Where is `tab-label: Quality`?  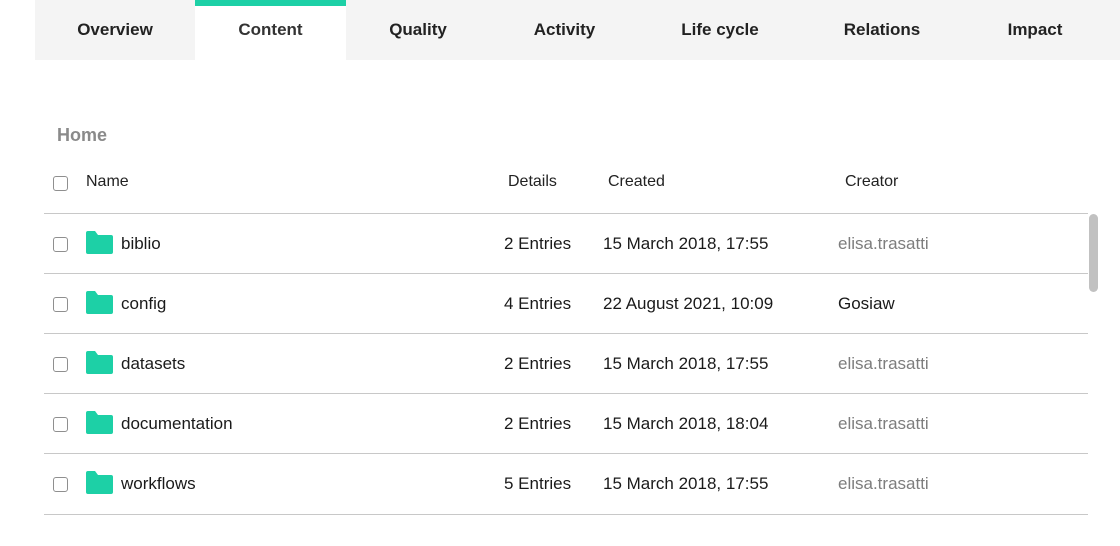
tab-label: Quality is located at coordinates (418, 29).